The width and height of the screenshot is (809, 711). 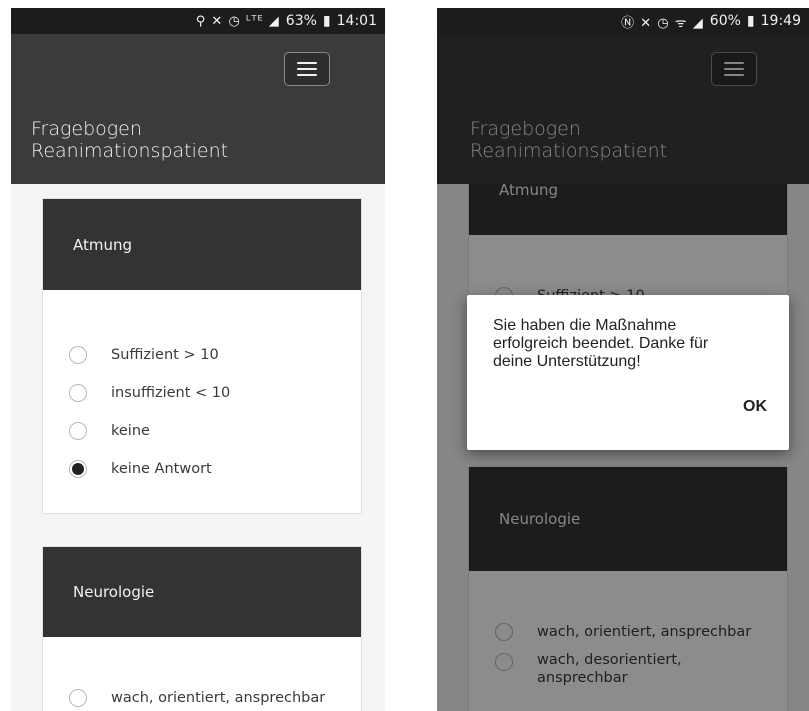 I want to click on radio-option: wach, orientiert, ansprechbar, so click(x=215, y=695).